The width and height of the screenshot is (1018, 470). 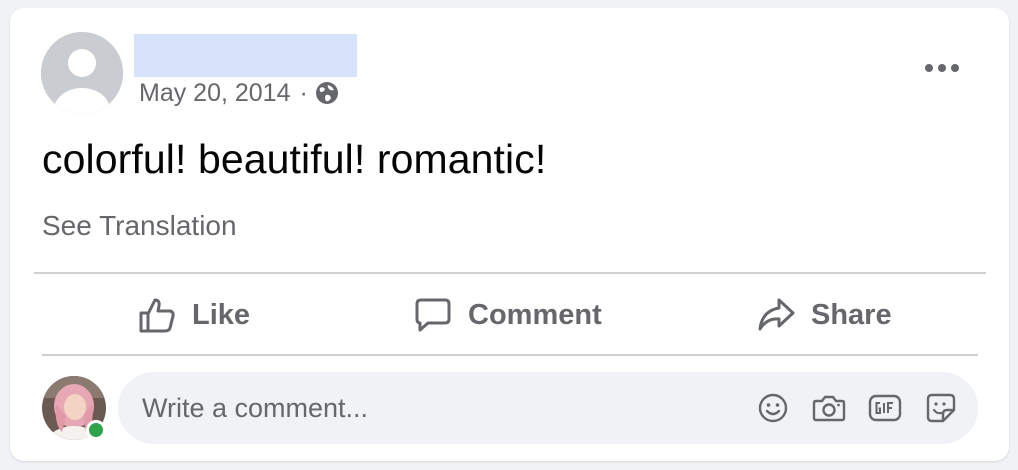 What do you see at coordinates (327, 93) in the screenshot?
I see `globe-icon` at bounding box center [327, 93].